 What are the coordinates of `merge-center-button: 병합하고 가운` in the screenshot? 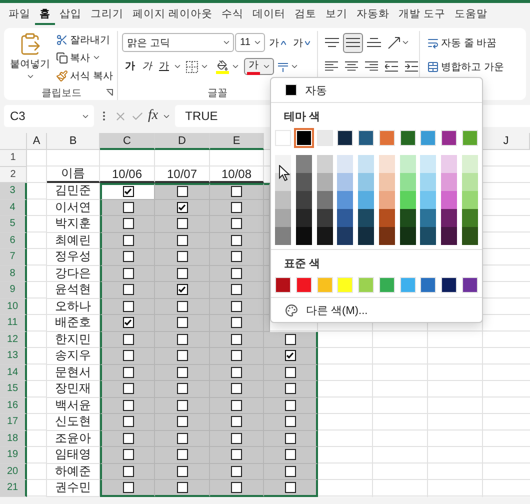 It's located at (465, 66).